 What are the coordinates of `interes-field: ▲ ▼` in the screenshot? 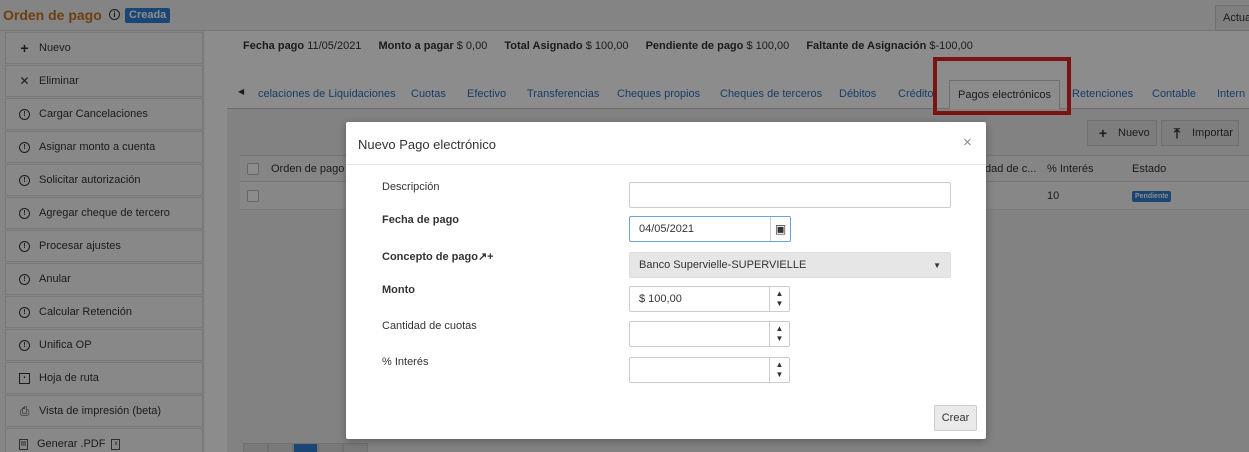 It's located at (709, 370).